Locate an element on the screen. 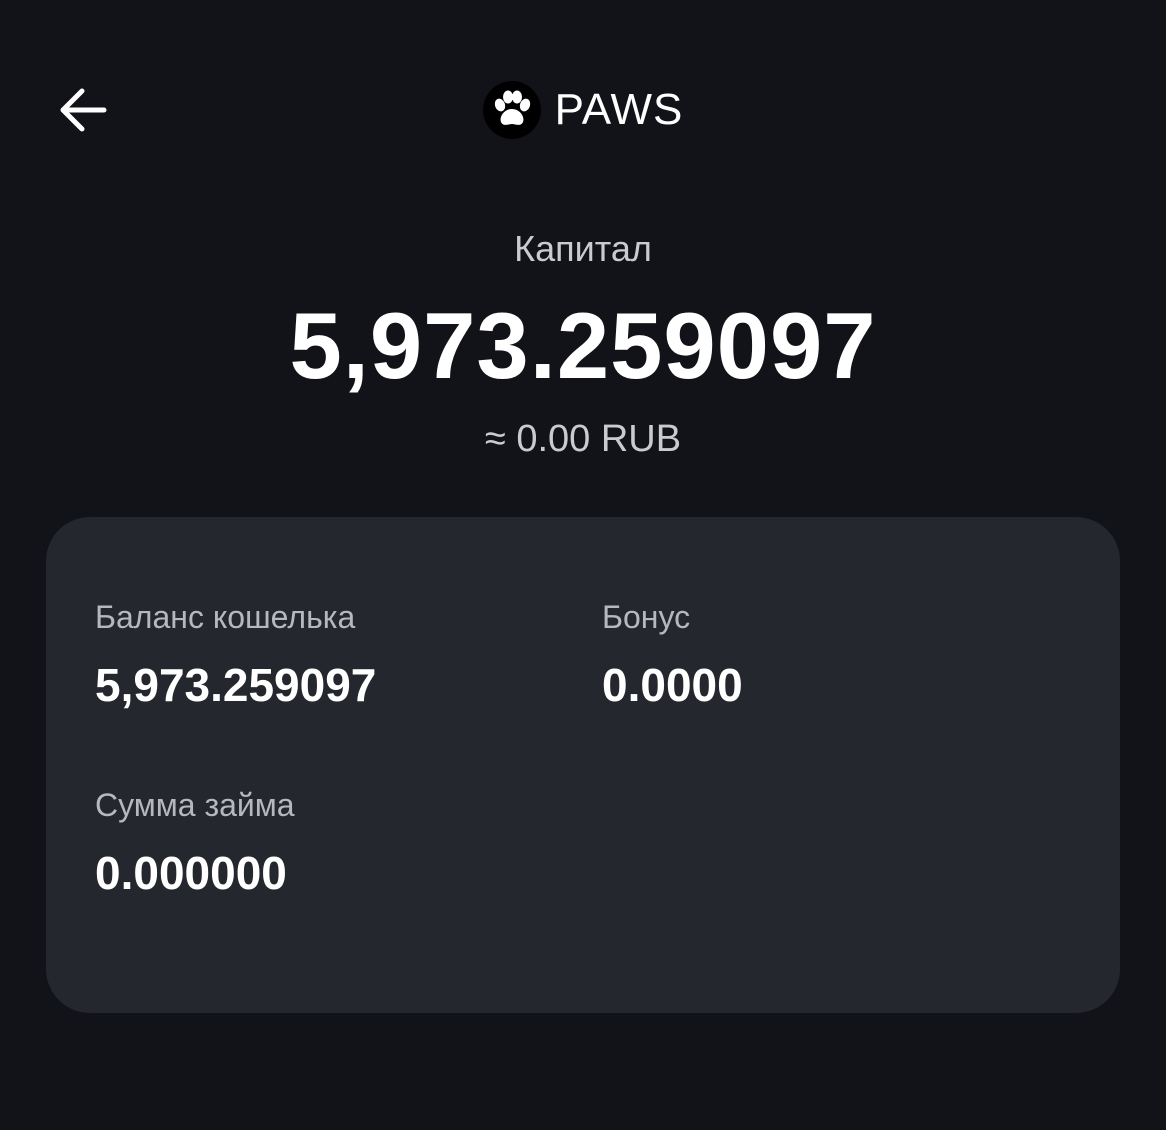 Image resolution: width=1166 pixels, height=1130 pixels. wallet-balance-stat: Баланс кошелька 5,973.259097 is located at coordinates (235, 655).